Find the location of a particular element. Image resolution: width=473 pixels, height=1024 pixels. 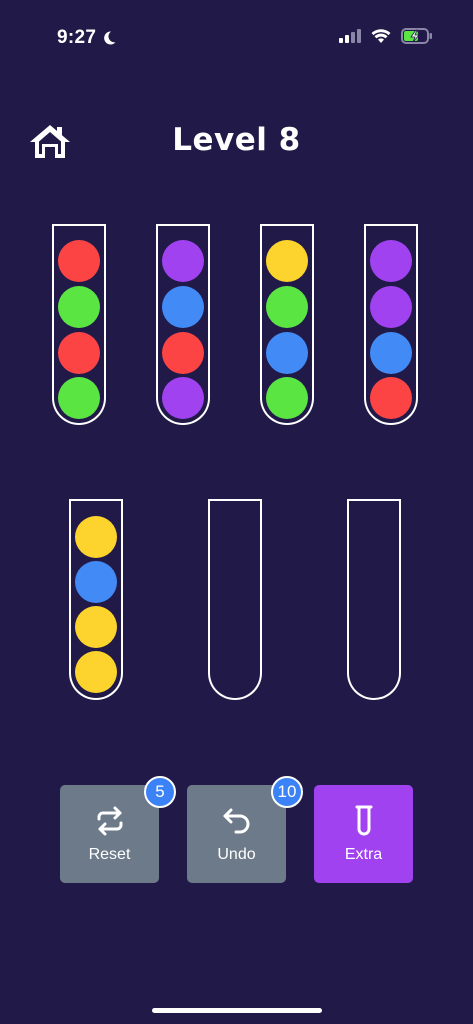

status-icons is located at coordinates (386, 36).